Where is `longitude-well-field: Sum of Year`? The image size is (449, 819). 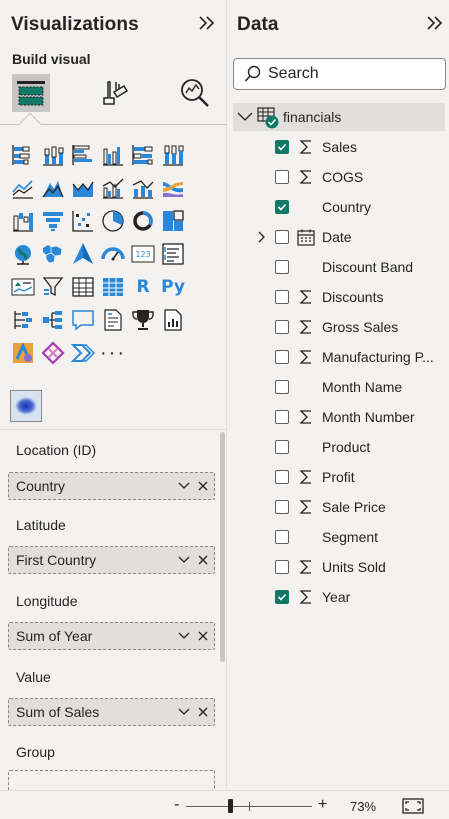 longitude-well-field: Sum of Year is located at coordinates (111, 636).